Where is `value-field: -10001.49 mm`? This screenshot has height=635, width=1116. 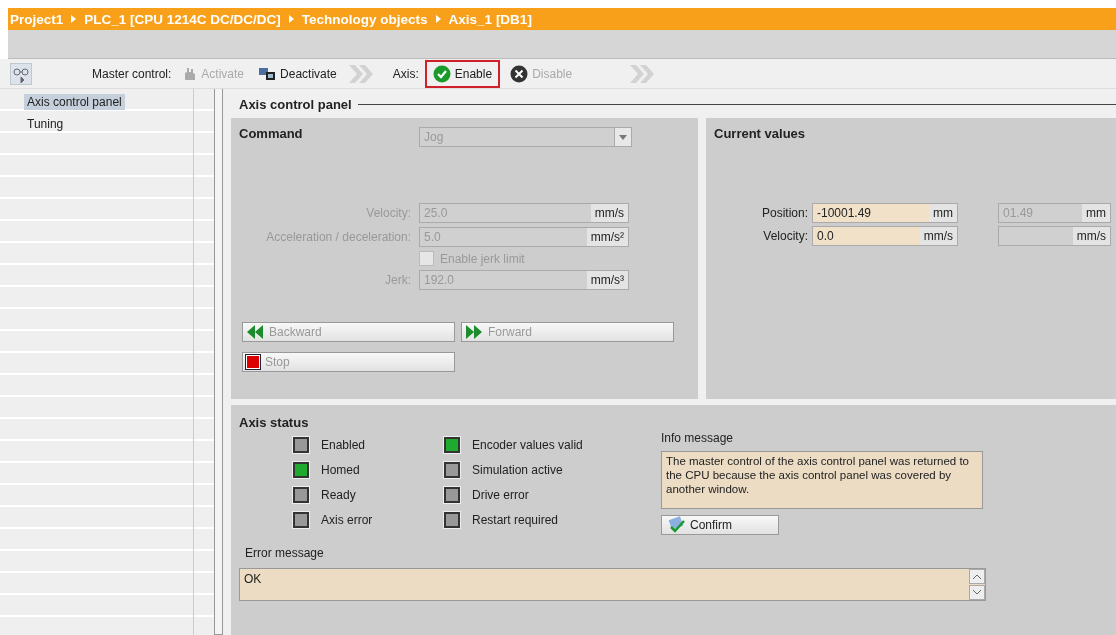
value-field: -10001.49 mm is located at coordinates (885, 213).